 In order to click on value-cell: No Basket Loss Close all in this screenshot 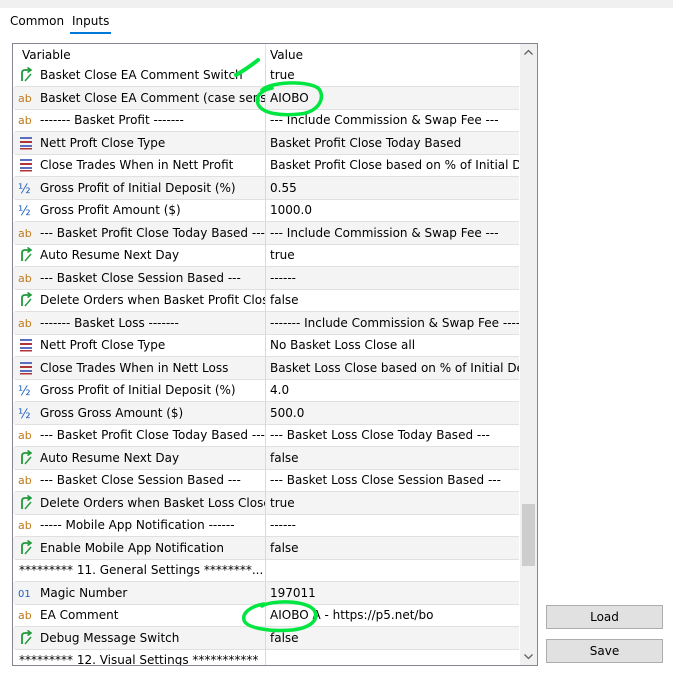, I will do `click(392, 345)`.